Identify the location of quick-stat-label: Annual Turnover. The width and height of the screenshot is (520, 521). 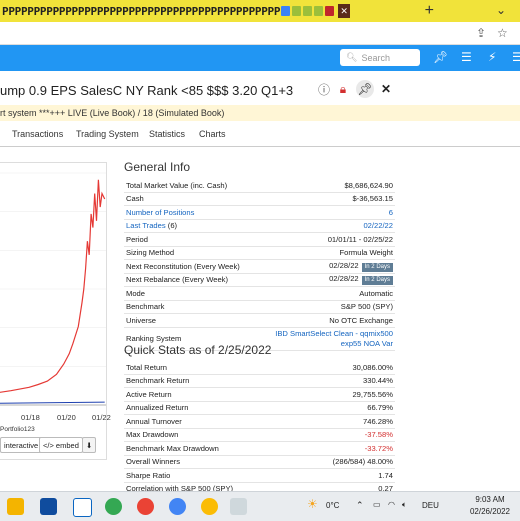
(210, 421).